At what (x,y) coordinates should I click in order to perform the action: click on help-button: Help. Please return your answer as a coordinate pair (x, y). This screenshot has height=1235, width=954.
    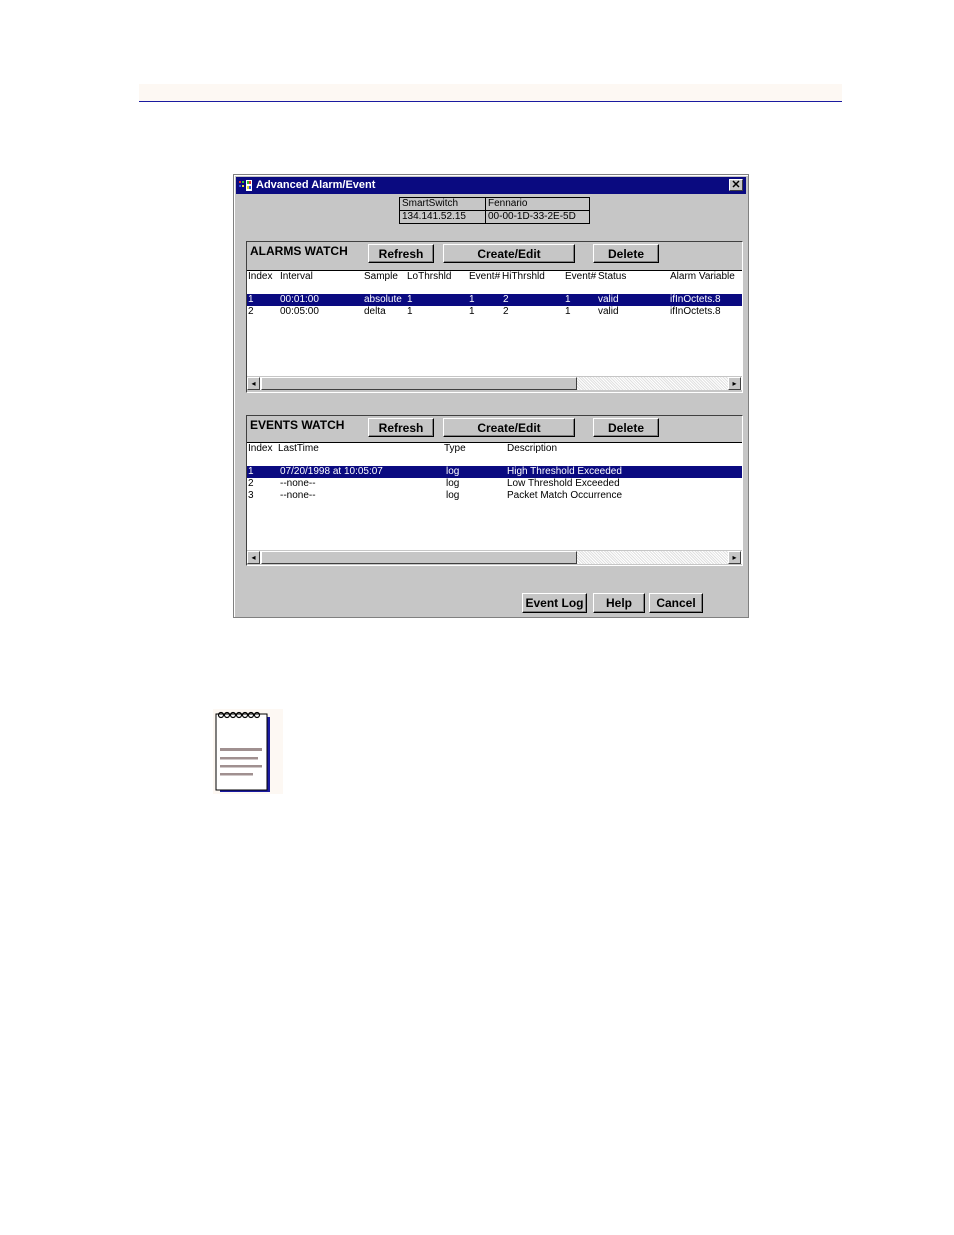
    Looking at the image, I should click on (619, 603).